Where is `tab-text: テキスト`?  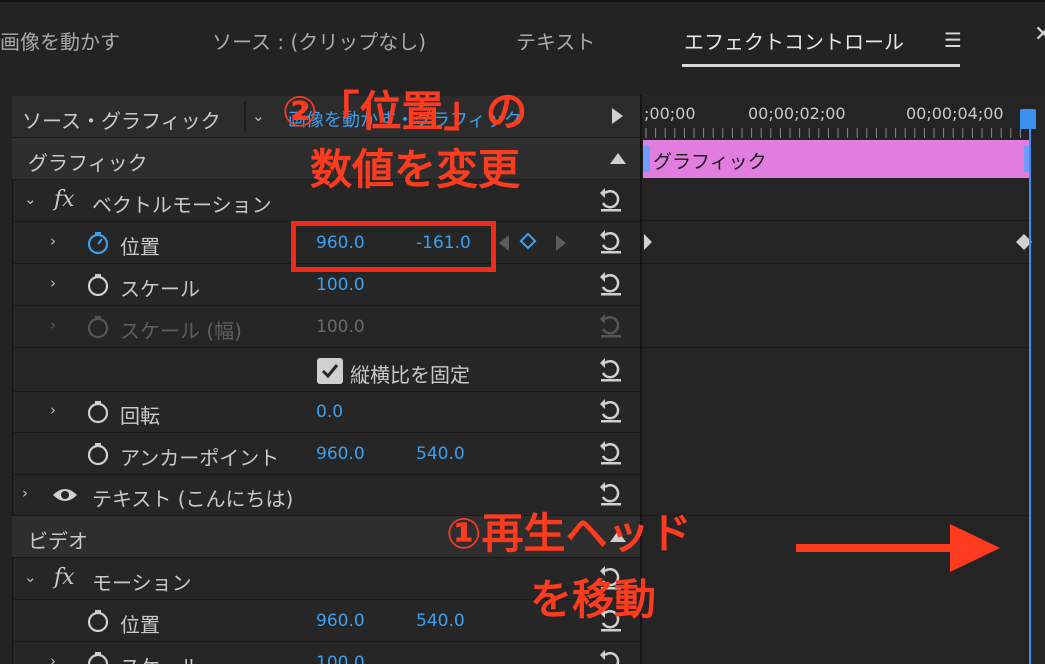 tab-text: テキスト is located at coordinates (555, 40).